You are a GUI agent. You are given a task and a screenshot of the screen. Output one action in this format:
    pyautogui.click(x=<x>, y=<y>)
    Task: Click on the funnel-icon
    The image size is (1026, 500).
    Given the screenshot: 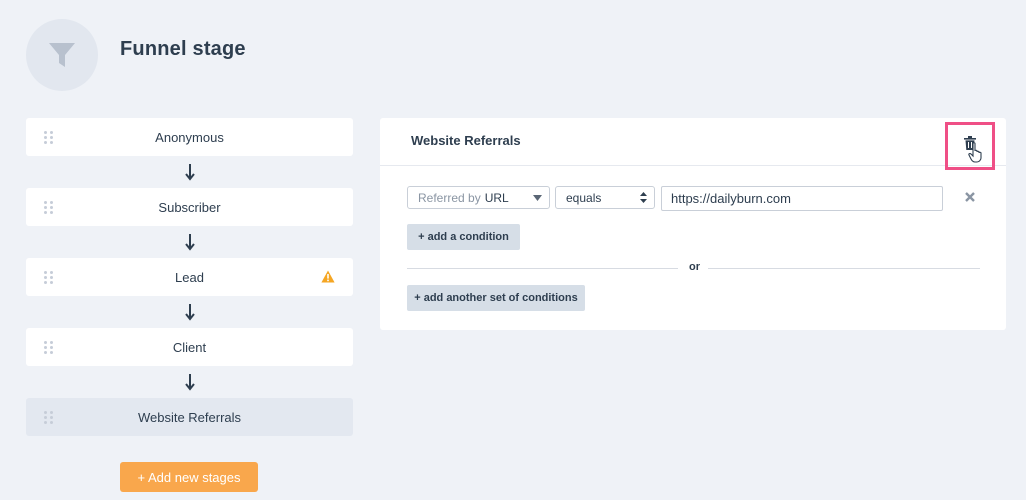 What is the action you would take?
    pyautogui.click(x=62, y=55)
    